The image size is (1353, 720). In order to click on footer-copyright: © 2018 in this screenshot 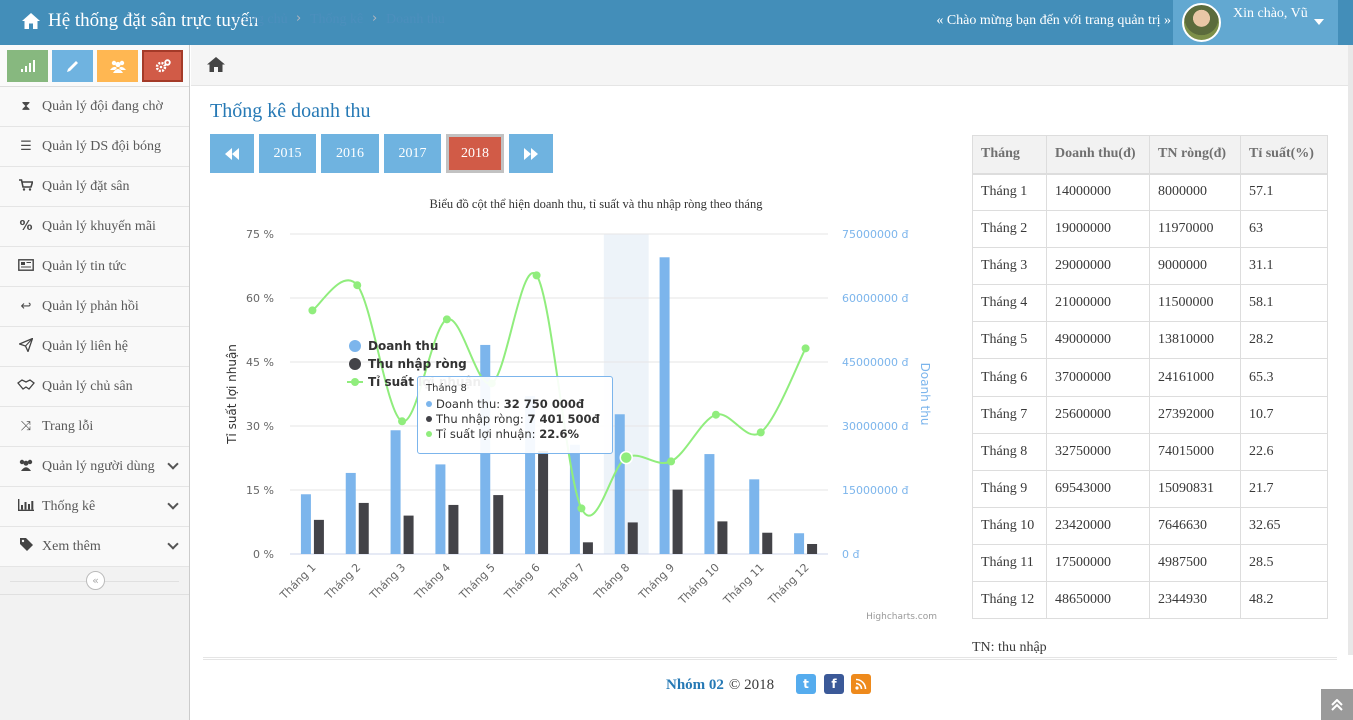, I will do `click(751, 685)`.